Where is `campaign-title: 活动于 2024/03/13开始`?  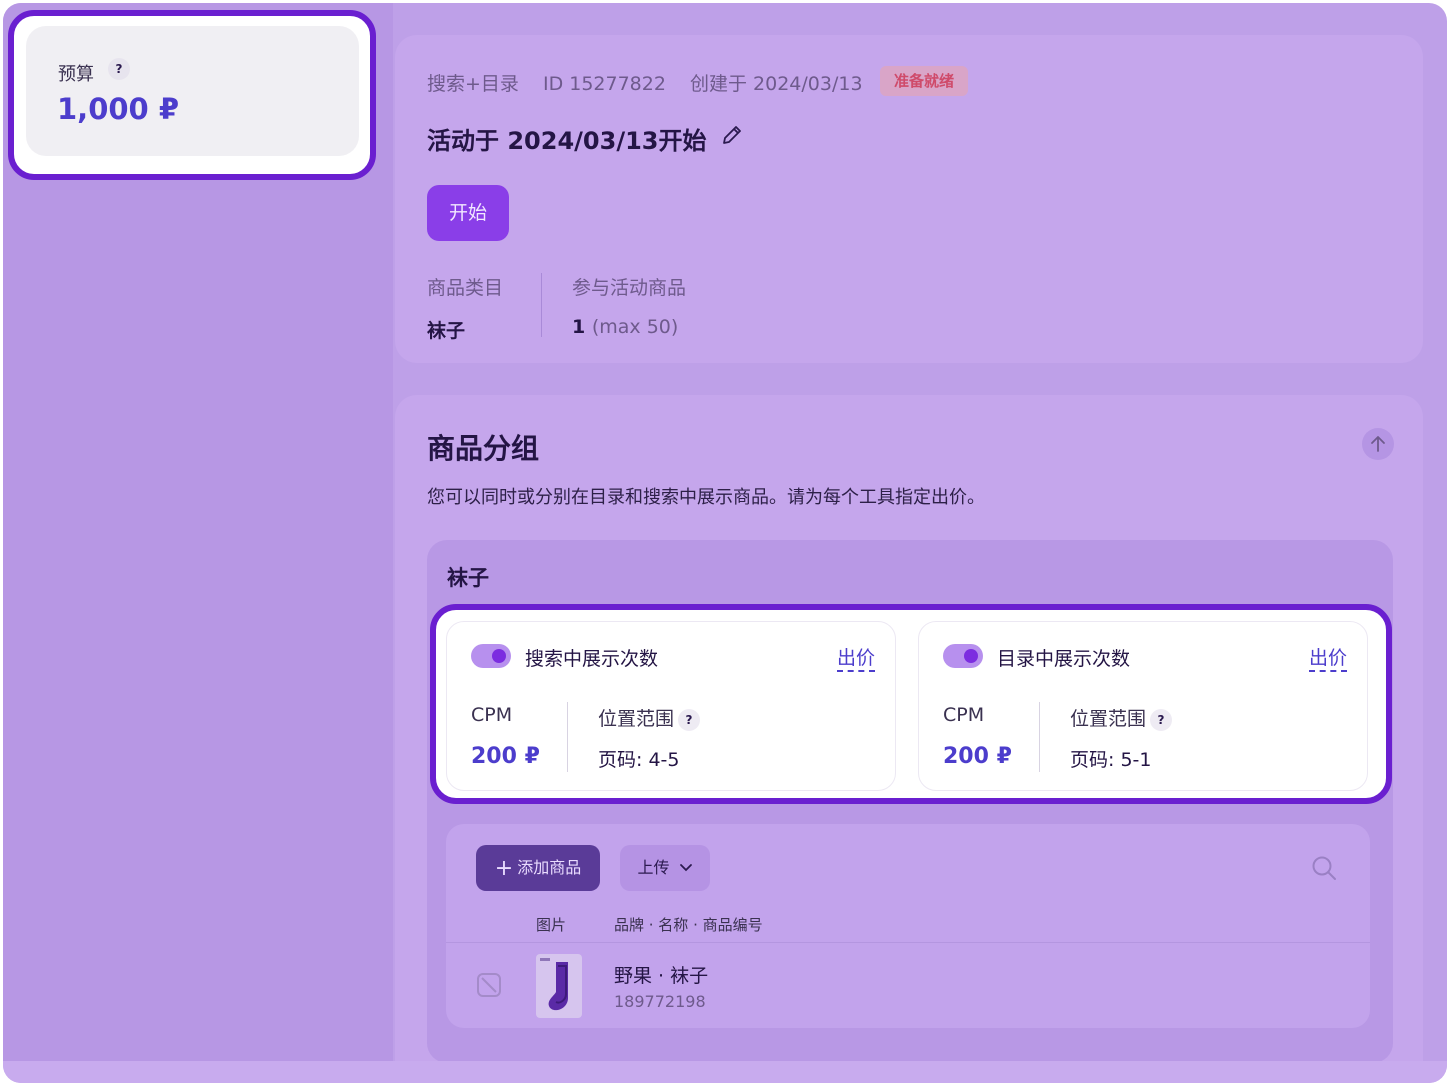 campaign-title: 活动于 2024/03/13开始 is located at coordinates (567, 141).